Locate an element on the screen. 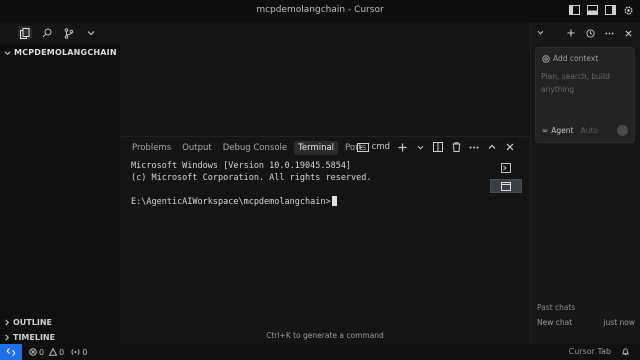 The height and width of the screenshot is (360, 640). past-chats: Past chats New chat just now is located at coordinates (586, 315).